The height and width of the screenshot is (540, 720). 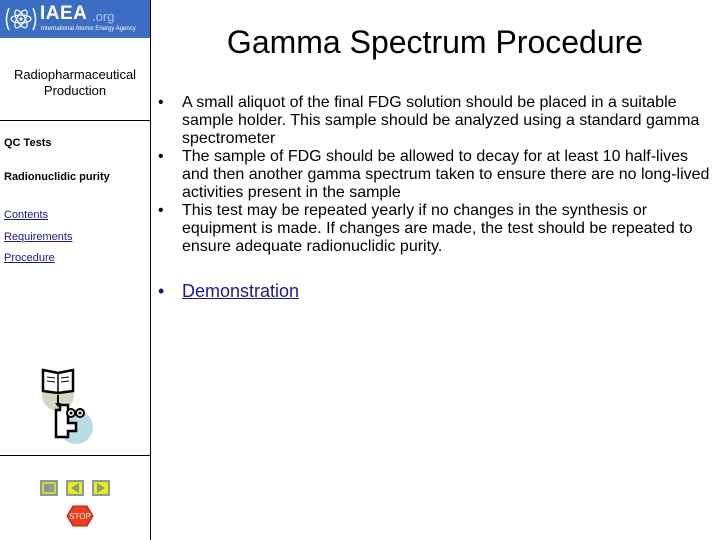 What do you see at coordinates (29, 258) in the screenshot?
I see `link-procedure: Procedure` at bounding box center [29, 258].